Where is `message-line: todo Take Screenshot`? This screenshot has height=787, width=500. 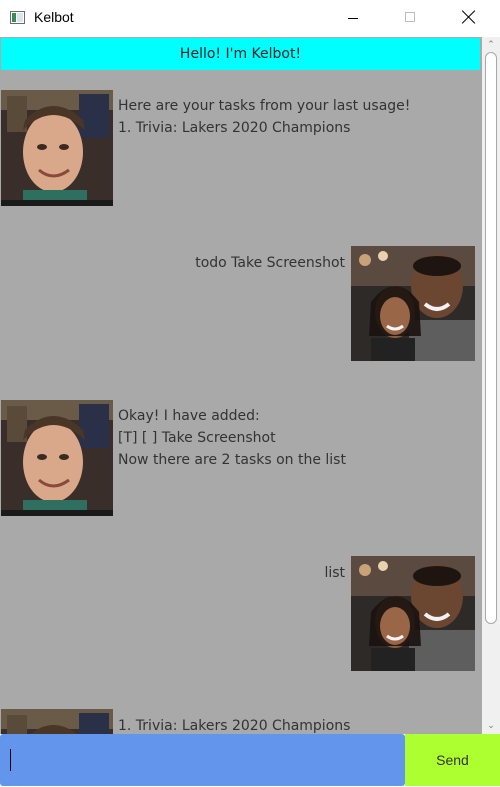 message-line: todo Take Screenshot is located at coordinates (270, 263).